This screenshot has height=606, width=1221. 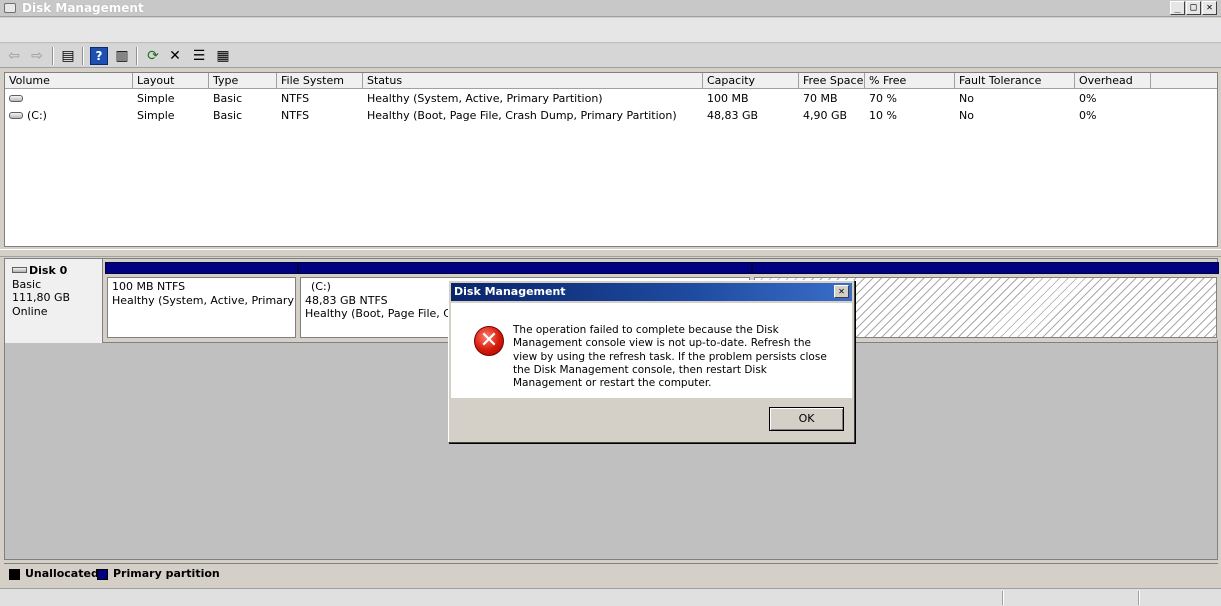 I want to click on forward-arrow-icon: ⇨, so click(x=37, y=56).